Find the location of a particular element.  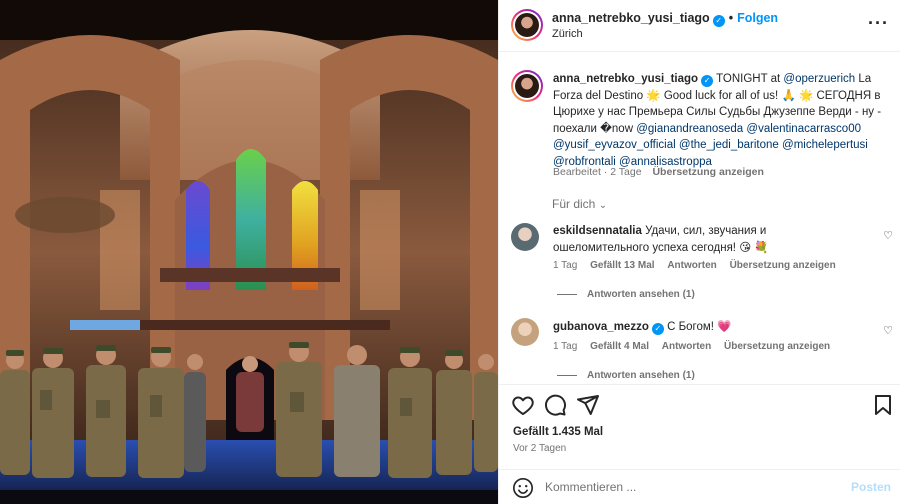

comment-filter-label: Für dich is located at coordinates (574, 204).